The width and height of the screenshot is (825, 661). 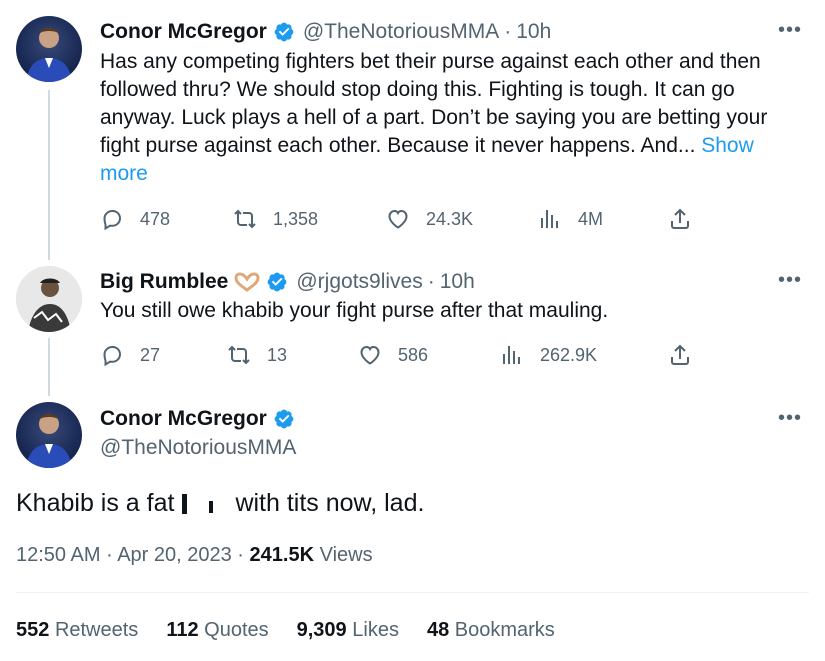 I want to click on likes-stat: 9,309 Likes, so click(x=348, y=630).